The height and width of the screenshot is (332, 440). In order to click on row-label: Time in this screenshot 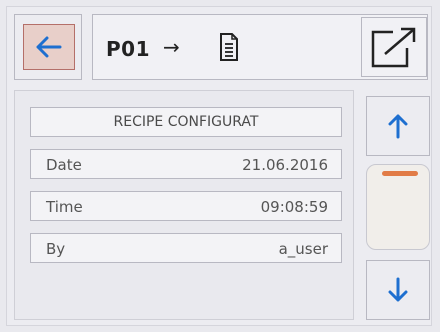, I will do `click(64, 207)`.